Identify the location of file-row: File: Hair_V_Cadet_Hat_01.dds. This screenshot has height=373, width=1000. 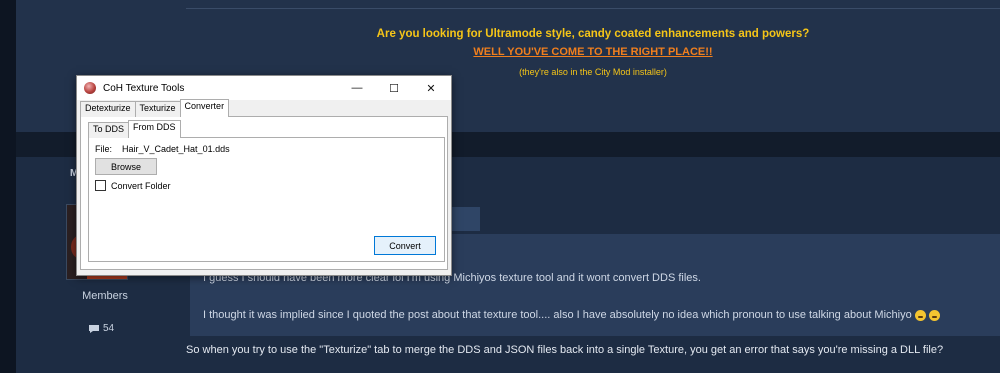
(162, 149).